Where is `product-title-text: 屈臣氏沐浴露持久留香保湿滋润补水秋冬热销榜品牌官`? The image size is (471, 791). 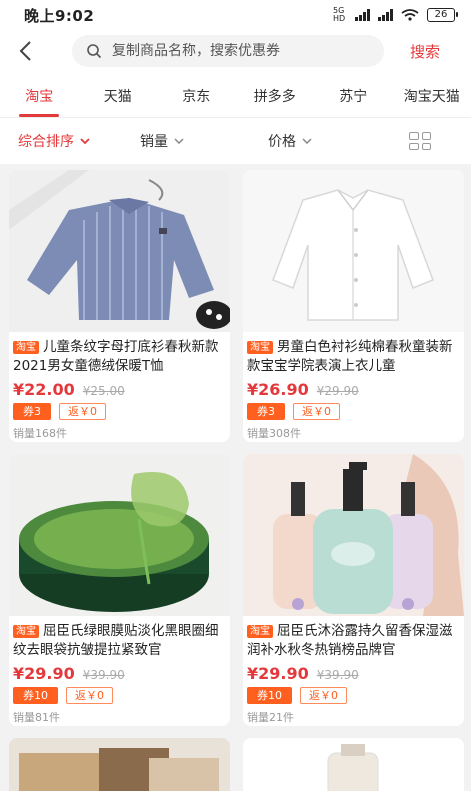 product-title-text: 屈臣氏沐浴露持久留香保湿滋润补水秋冬热销榜品牌官 is located at coordinates (350, 640).